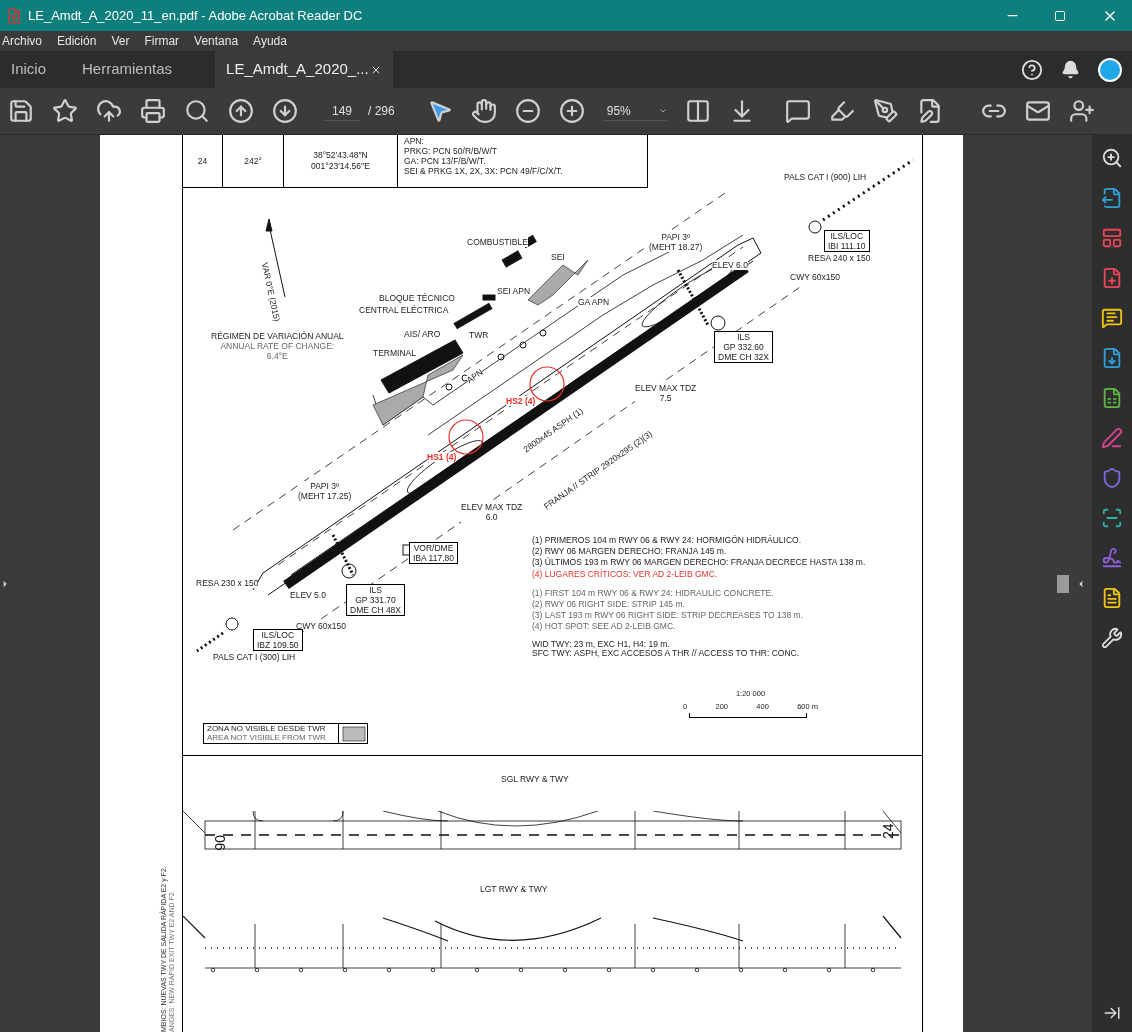 This screenshot has height=1032, width=1132. I want to click on legend-text: AREA NOT VISIBLE FROM TWR, so click(267, 737).